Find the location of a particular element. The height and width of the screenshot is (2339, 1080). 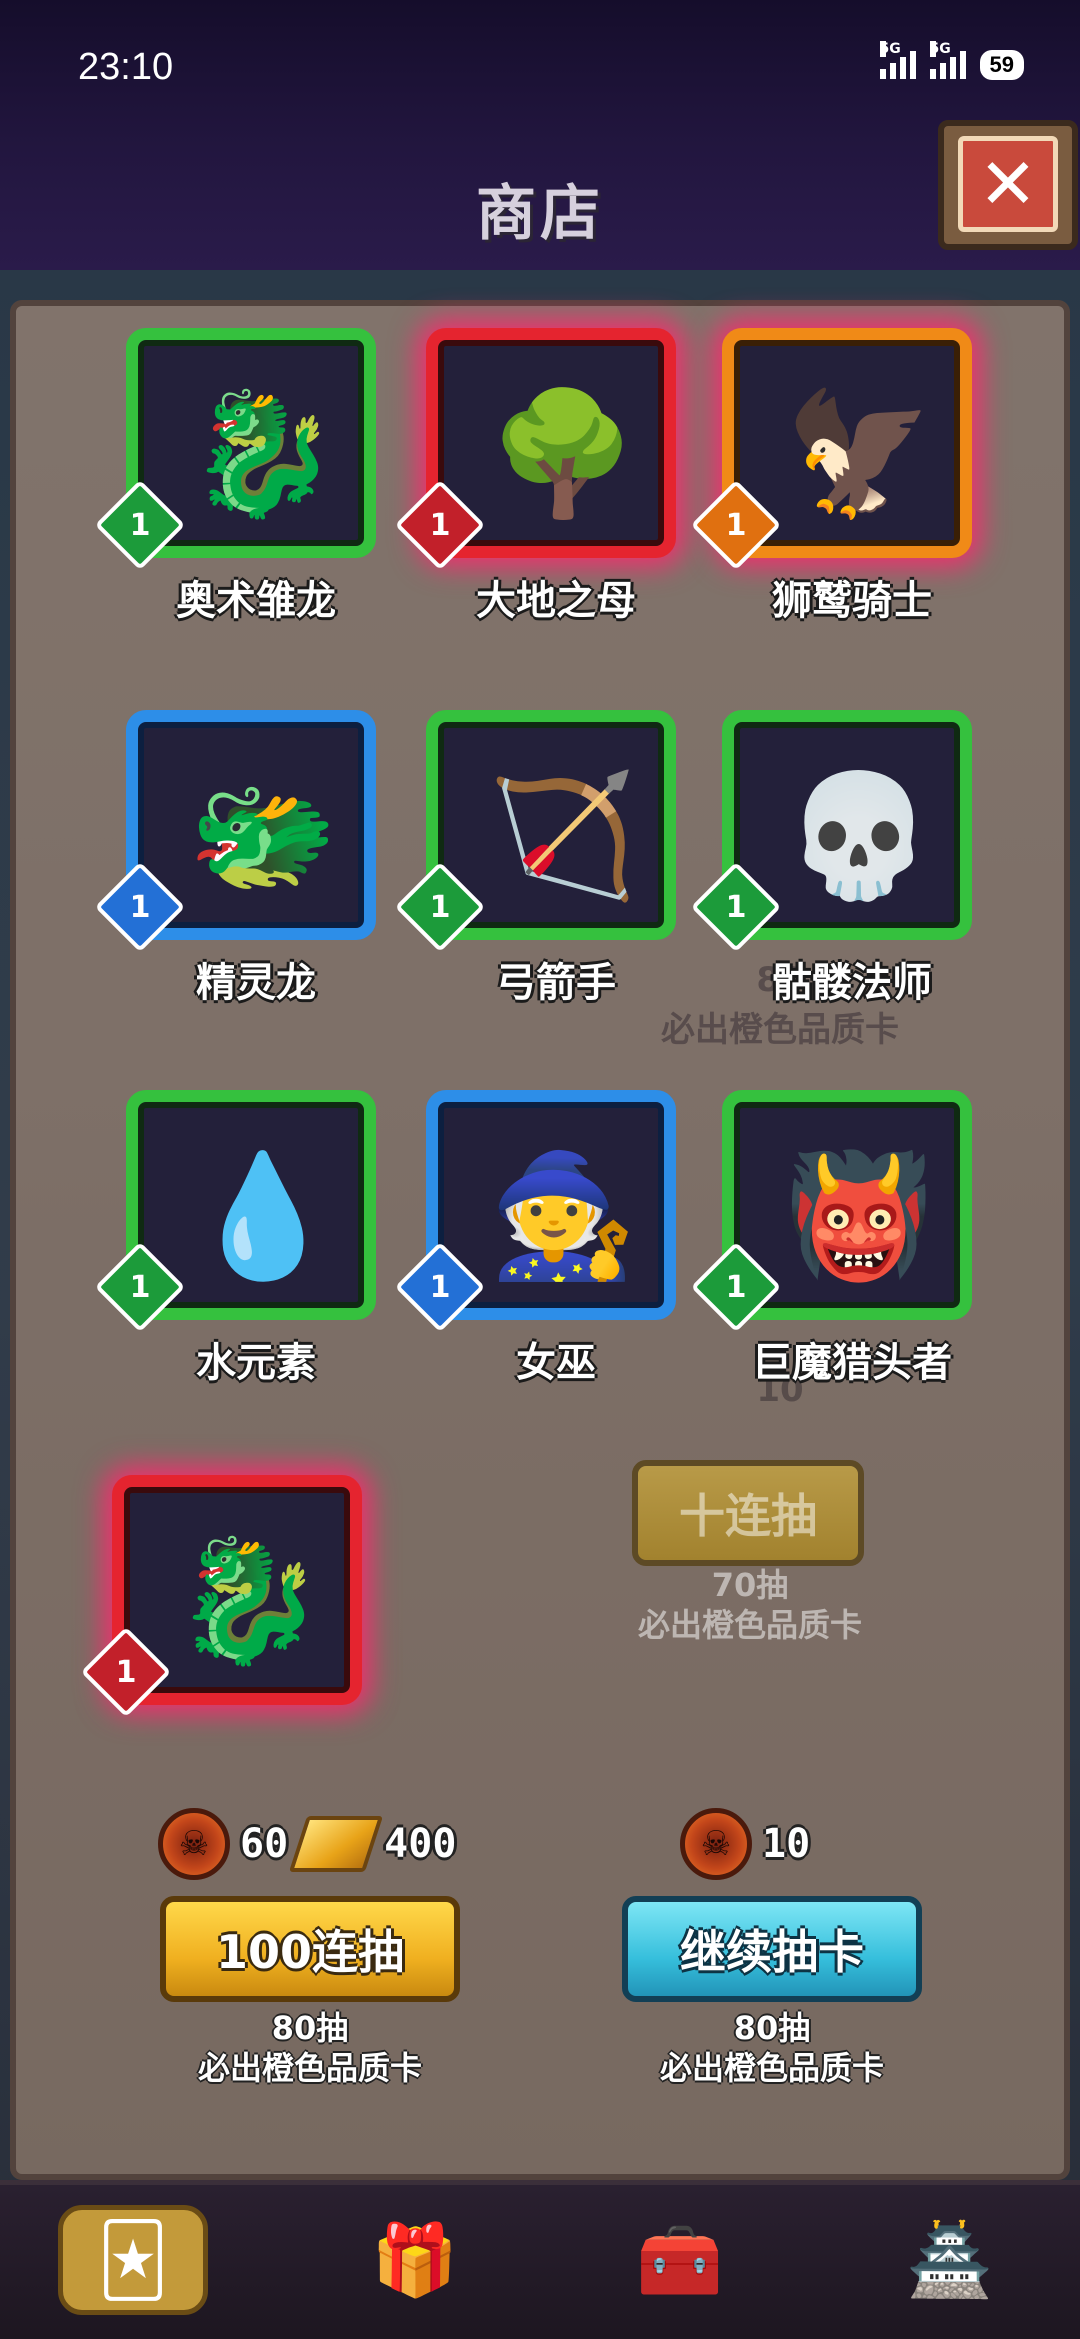

witch-icon: 🧙 is located at coordinates (563, 1216).